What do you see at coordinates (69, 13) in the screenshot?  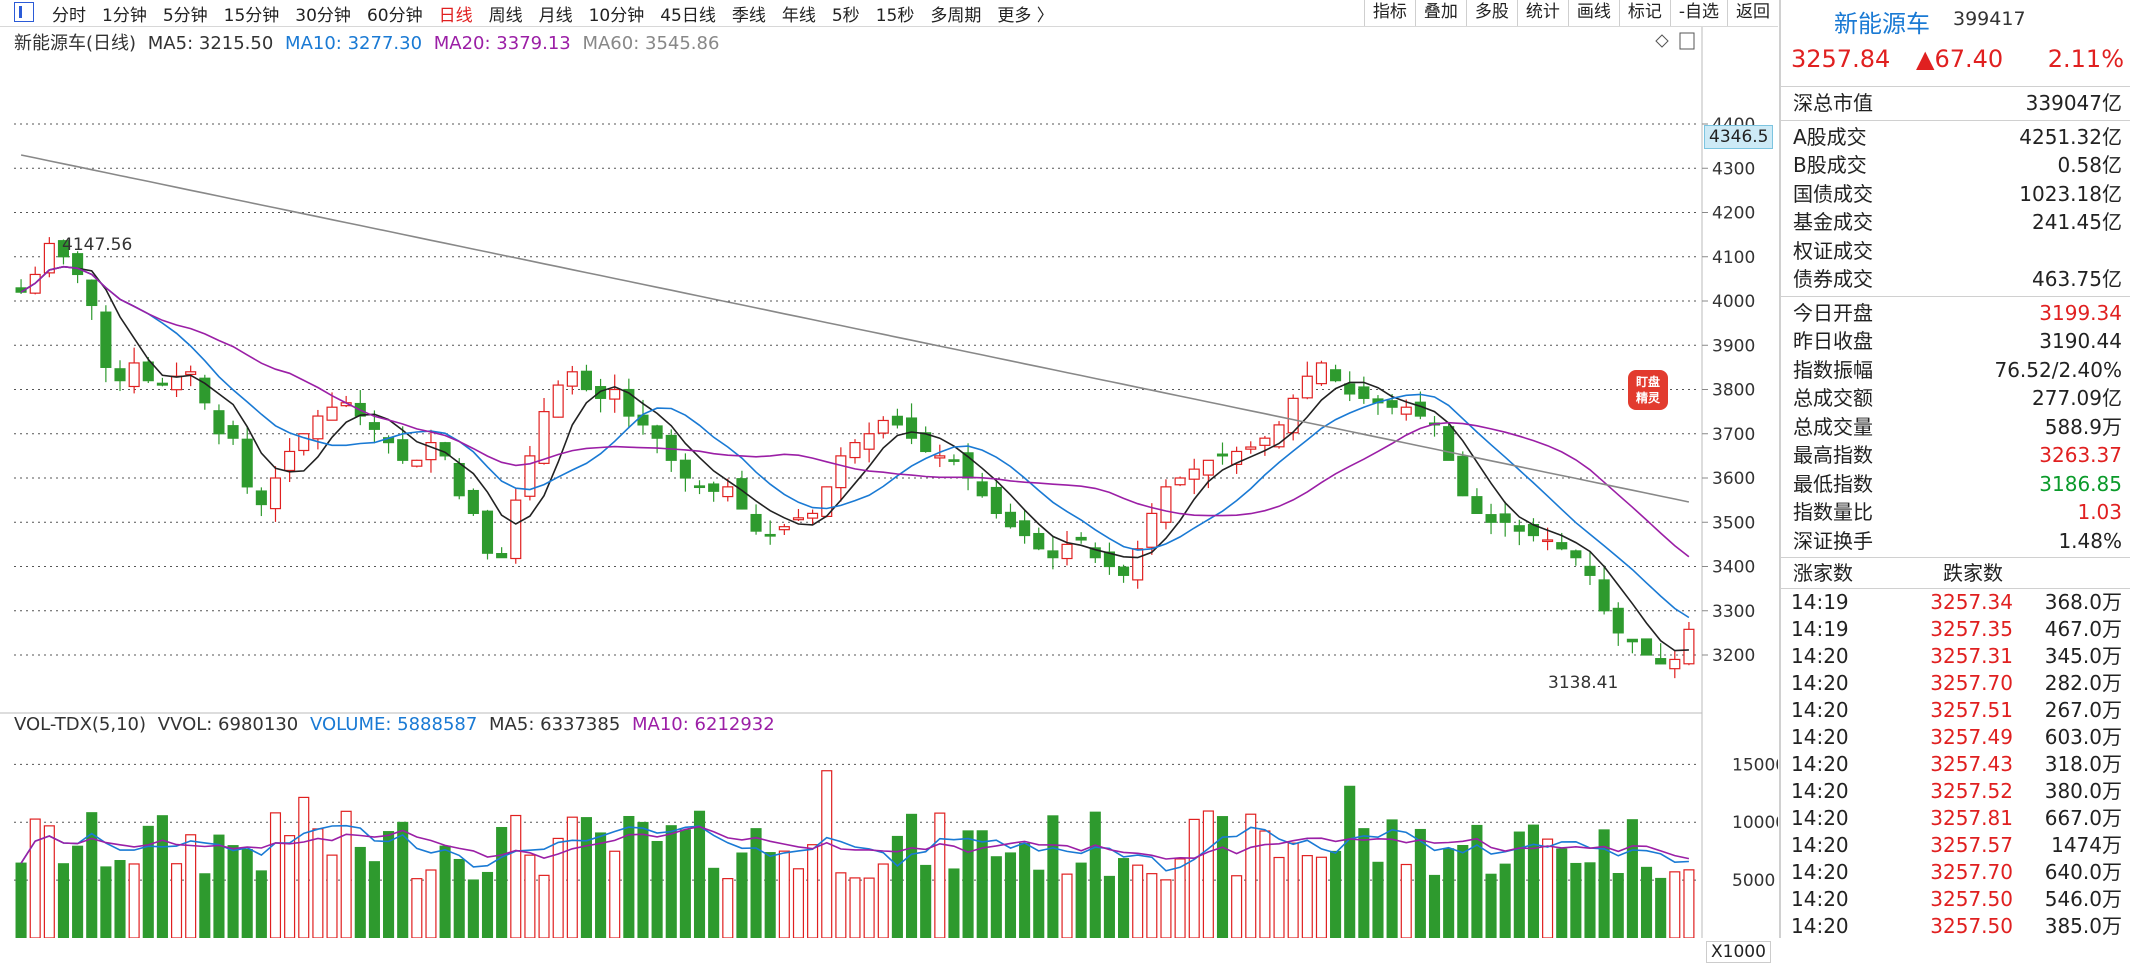 I see `period-tab-0: 分时` at bounding box center [69, 13].